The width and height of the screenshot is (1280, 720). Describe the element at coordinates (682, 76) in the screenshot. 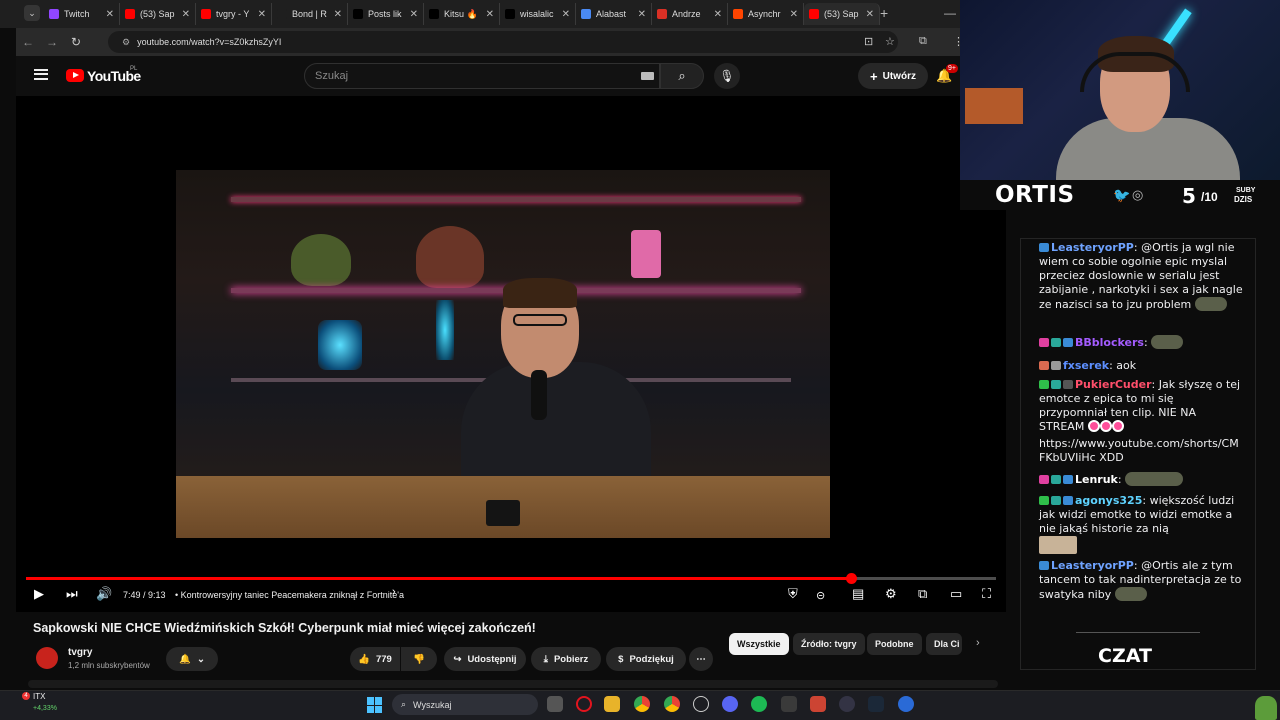

I see `search-button: ⌕` at that location.